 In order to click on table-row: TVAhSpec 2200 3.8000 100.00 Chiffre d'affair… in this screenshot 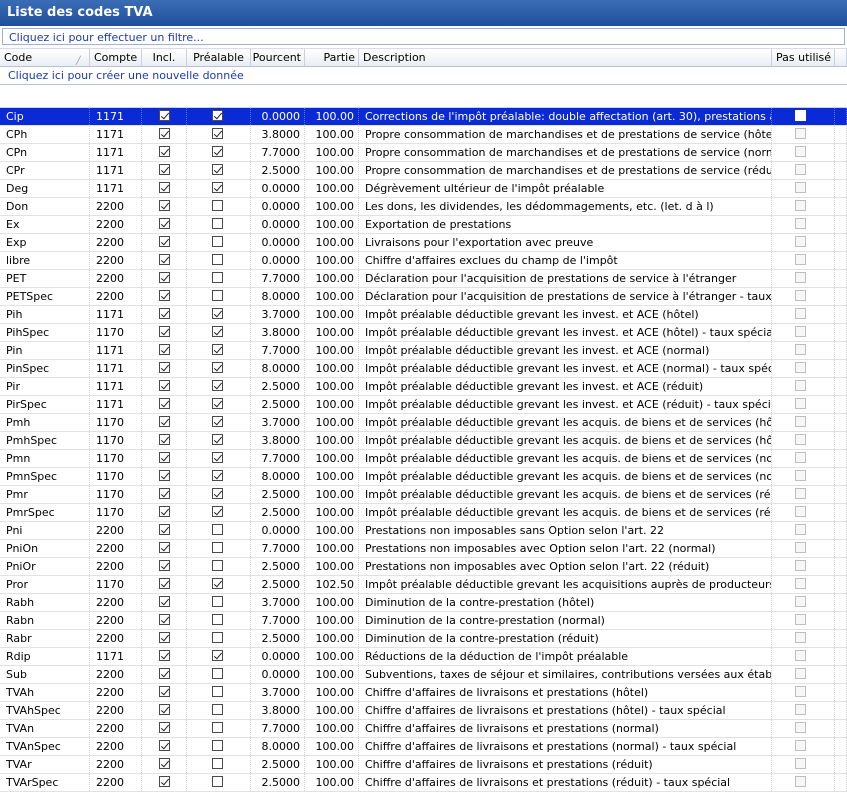, I will do `click(423, 711)`.